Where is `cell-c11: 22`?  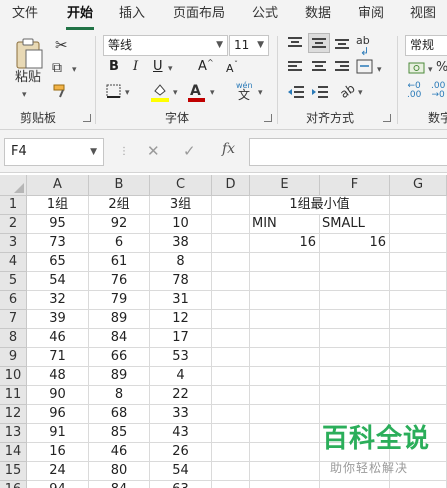
cell-c11: 22 is located at coordinates (181, 395).